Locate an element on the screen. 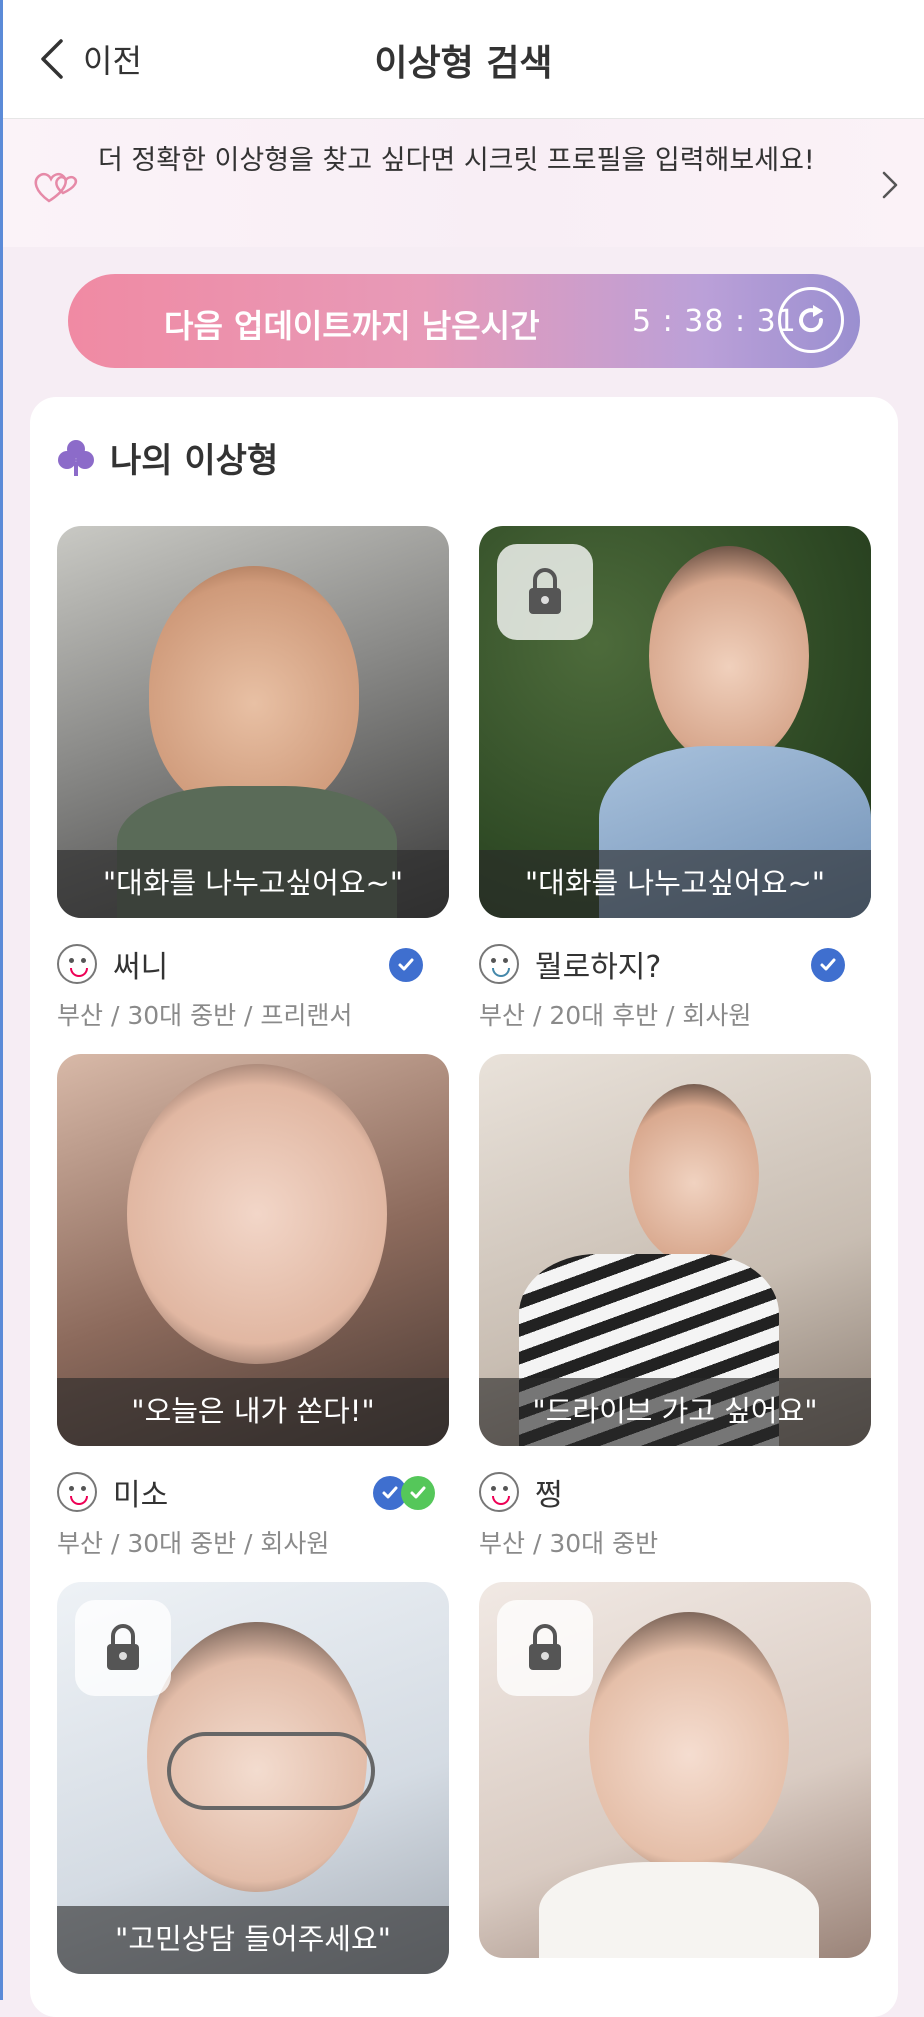 This screenshot has width=924, height=2017. profile-photo: "고민상담 들어주세요" is located at coordinates (253, 1778).